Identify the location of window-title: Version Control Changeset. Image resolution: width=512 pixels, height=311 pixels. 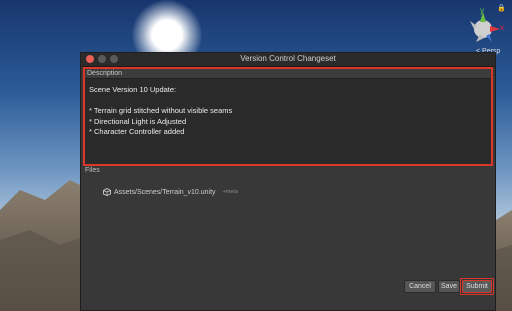
(288, 58).